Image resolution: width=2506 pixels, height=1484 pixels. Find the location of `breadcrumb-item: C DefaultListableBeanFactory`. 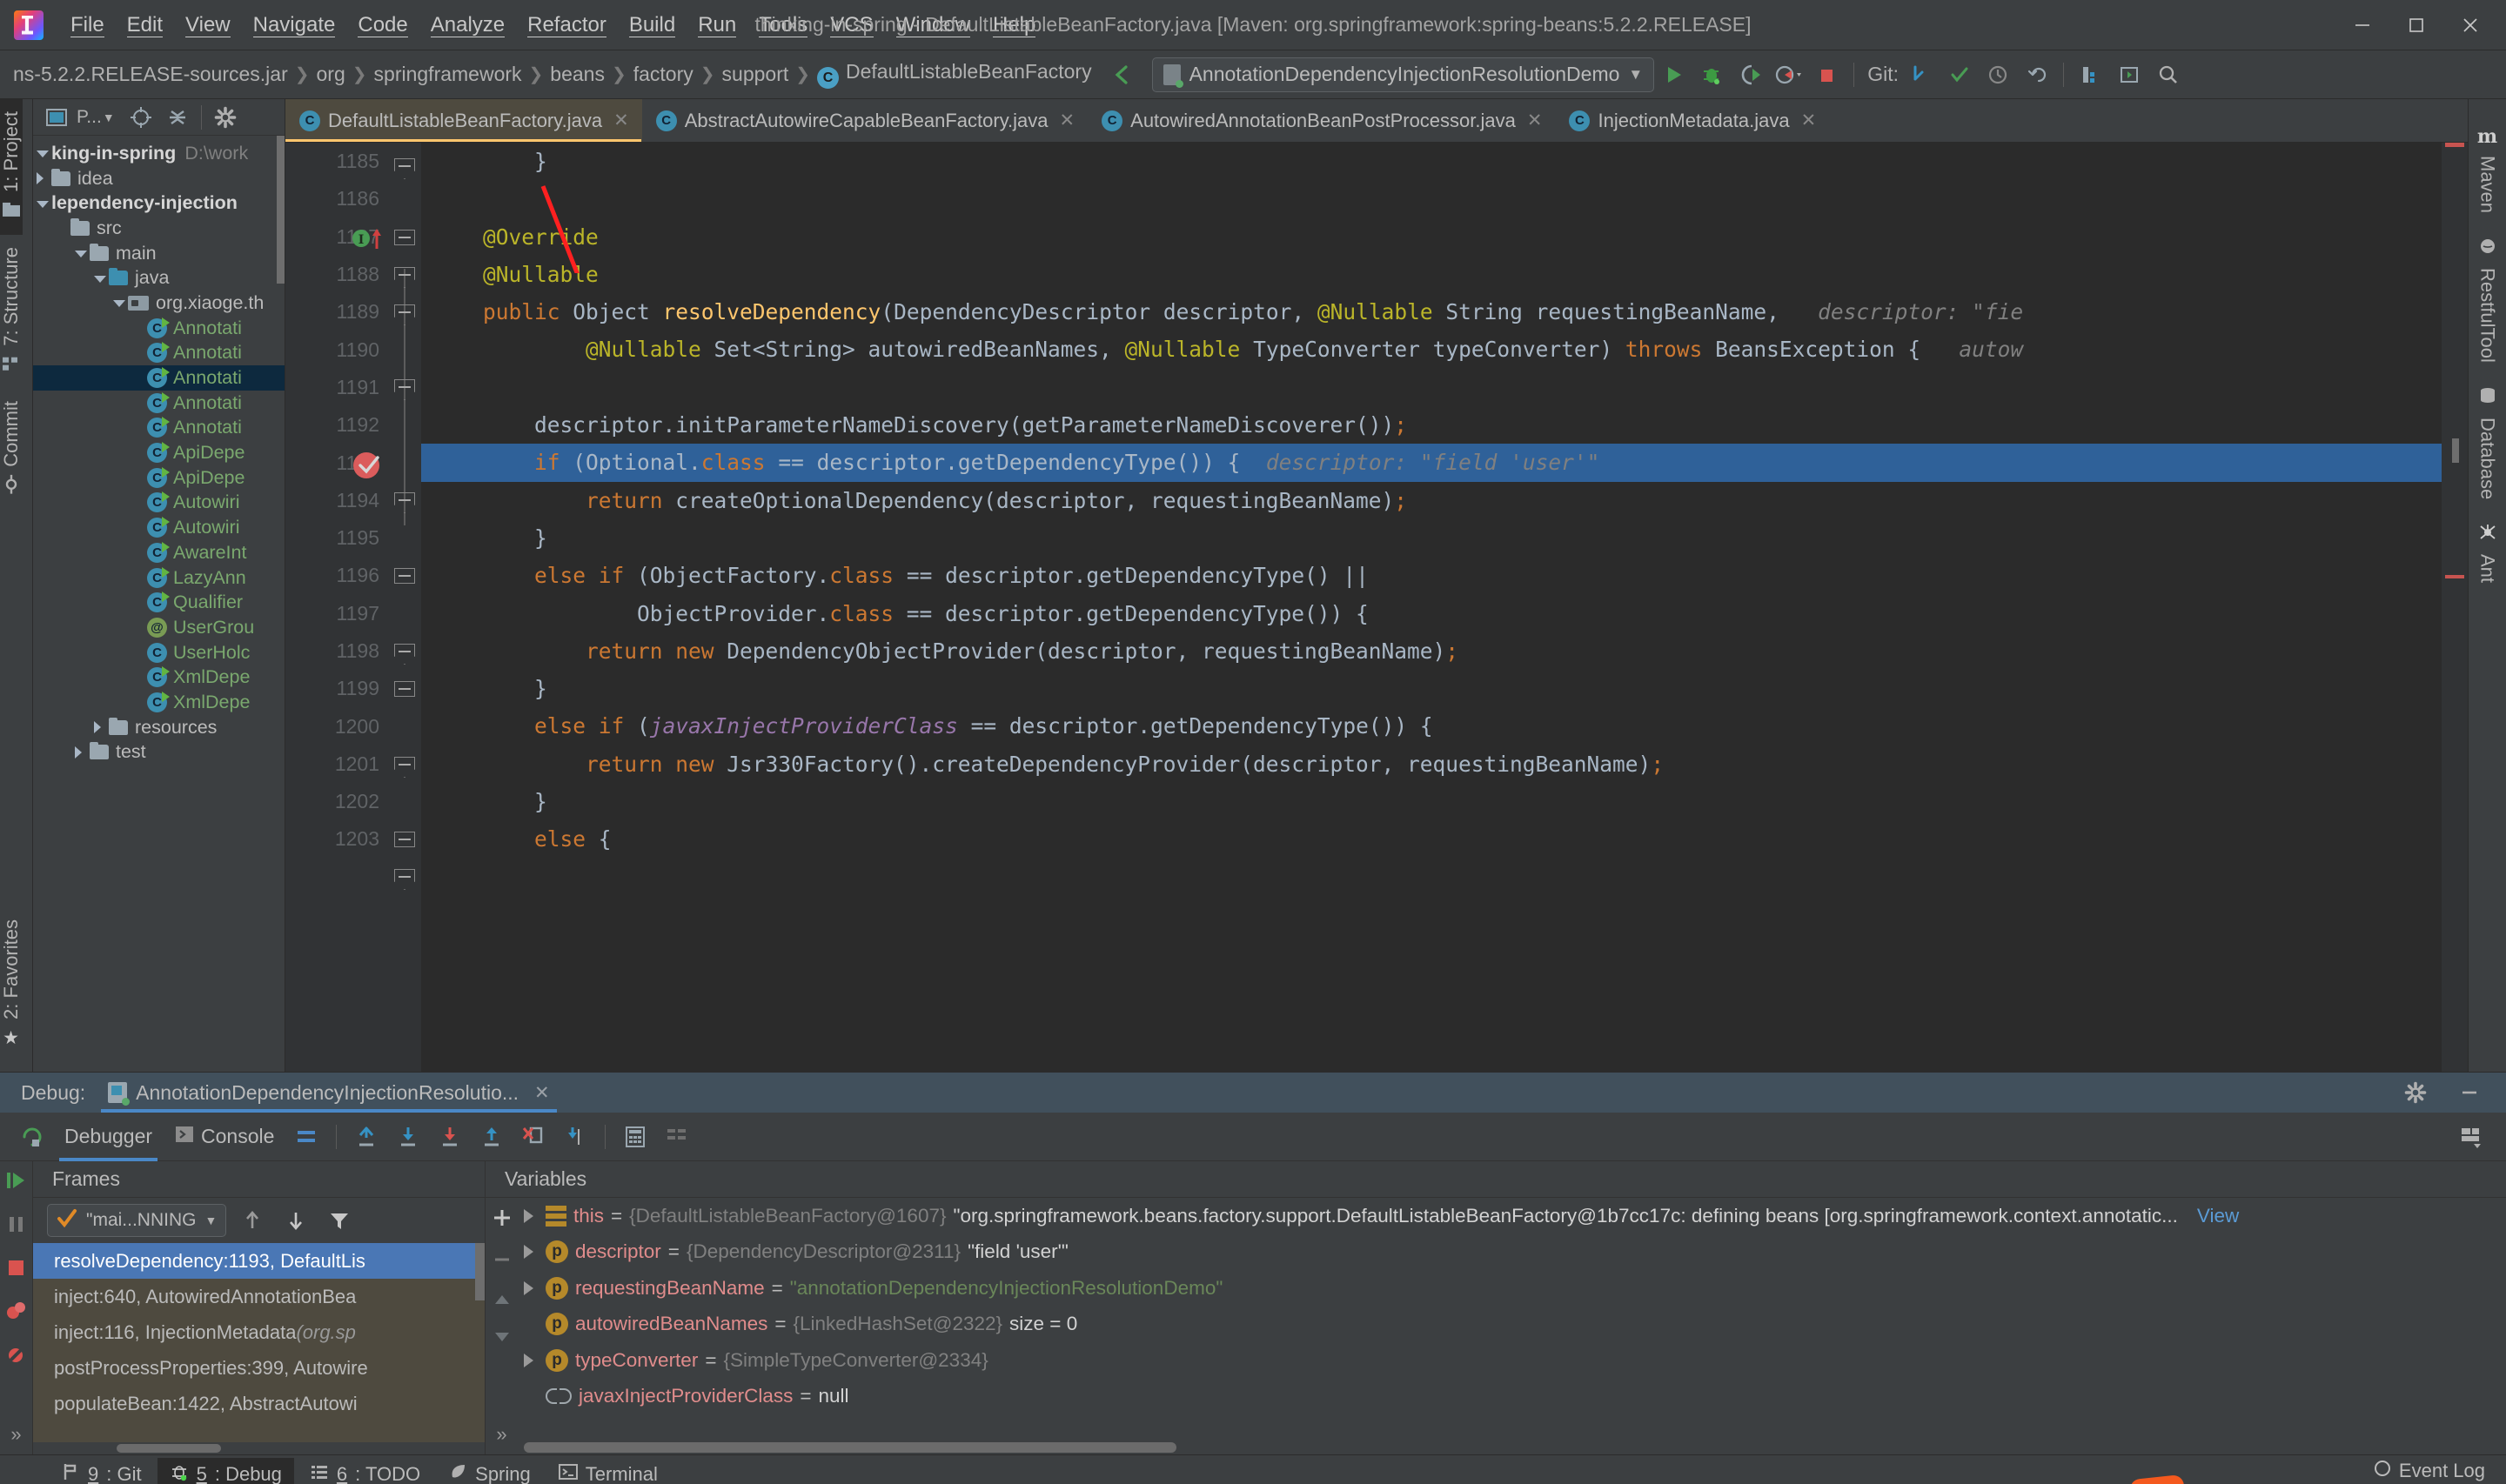

breadcrumb-item: C DefaultListableBeanFactory is located at coordinates (954, 75).